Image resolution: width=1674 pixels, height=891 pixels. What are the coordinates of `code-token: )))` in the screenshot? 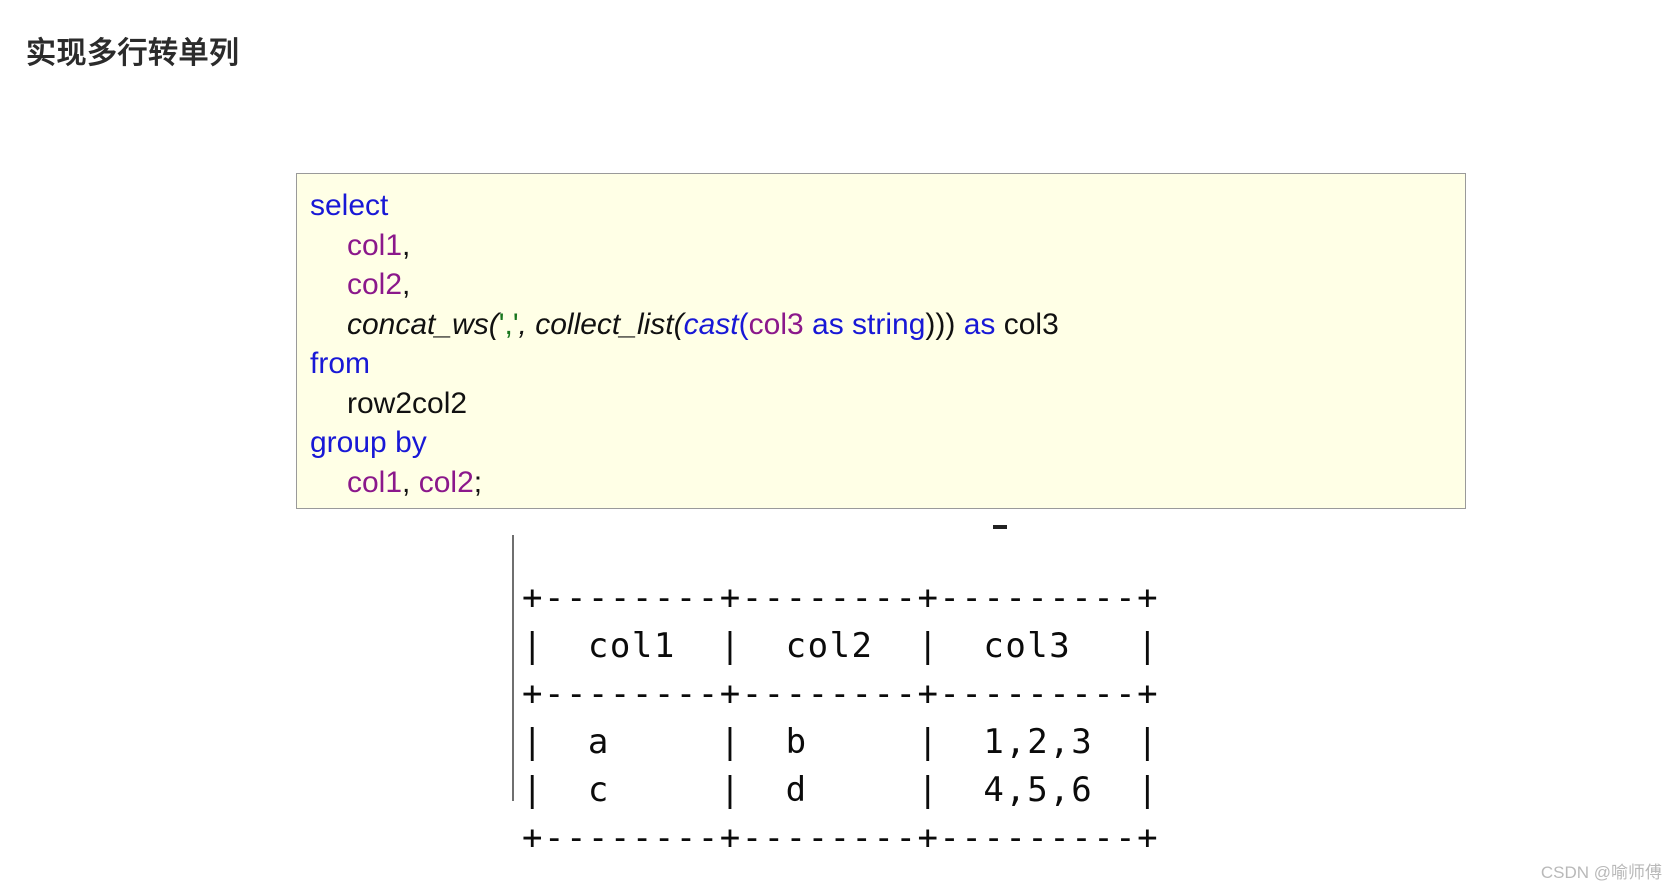 It's located at (940, 324).